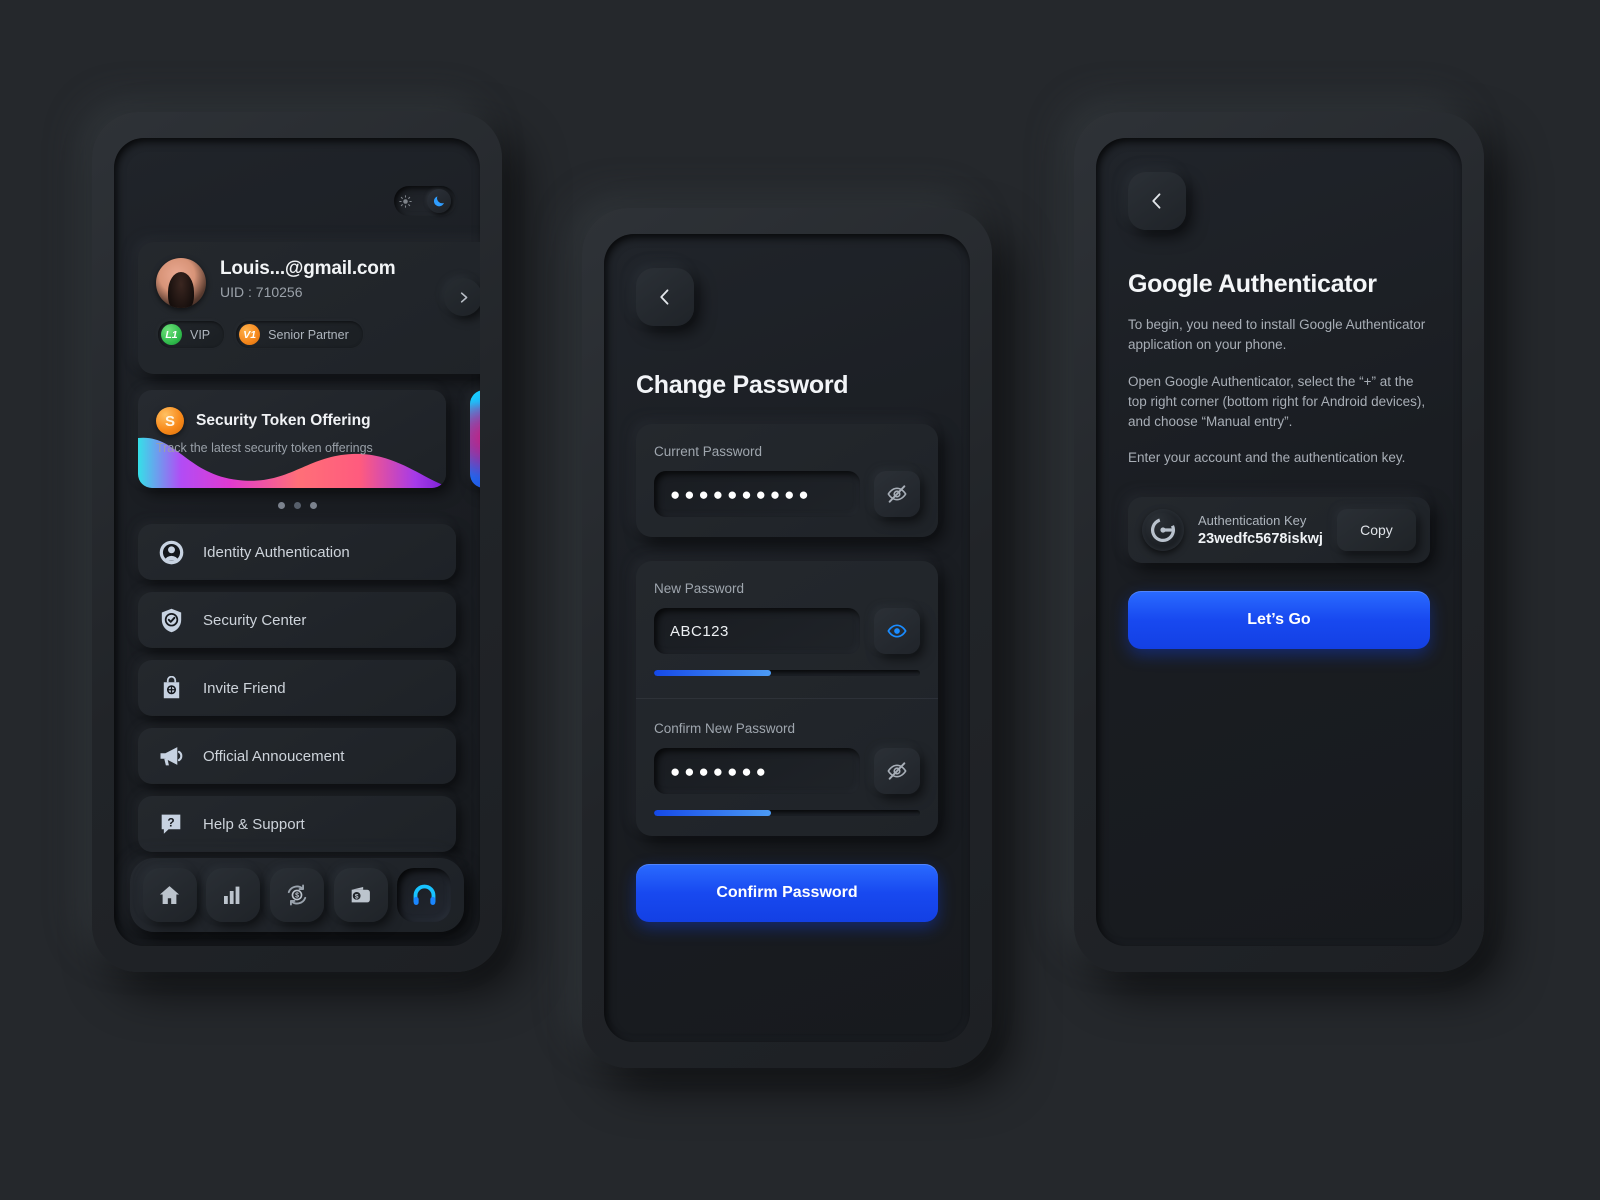 The height and width of the screenshot is (1200, 1600). I want to click on badge-level-icon: L1, so click(171, 334).